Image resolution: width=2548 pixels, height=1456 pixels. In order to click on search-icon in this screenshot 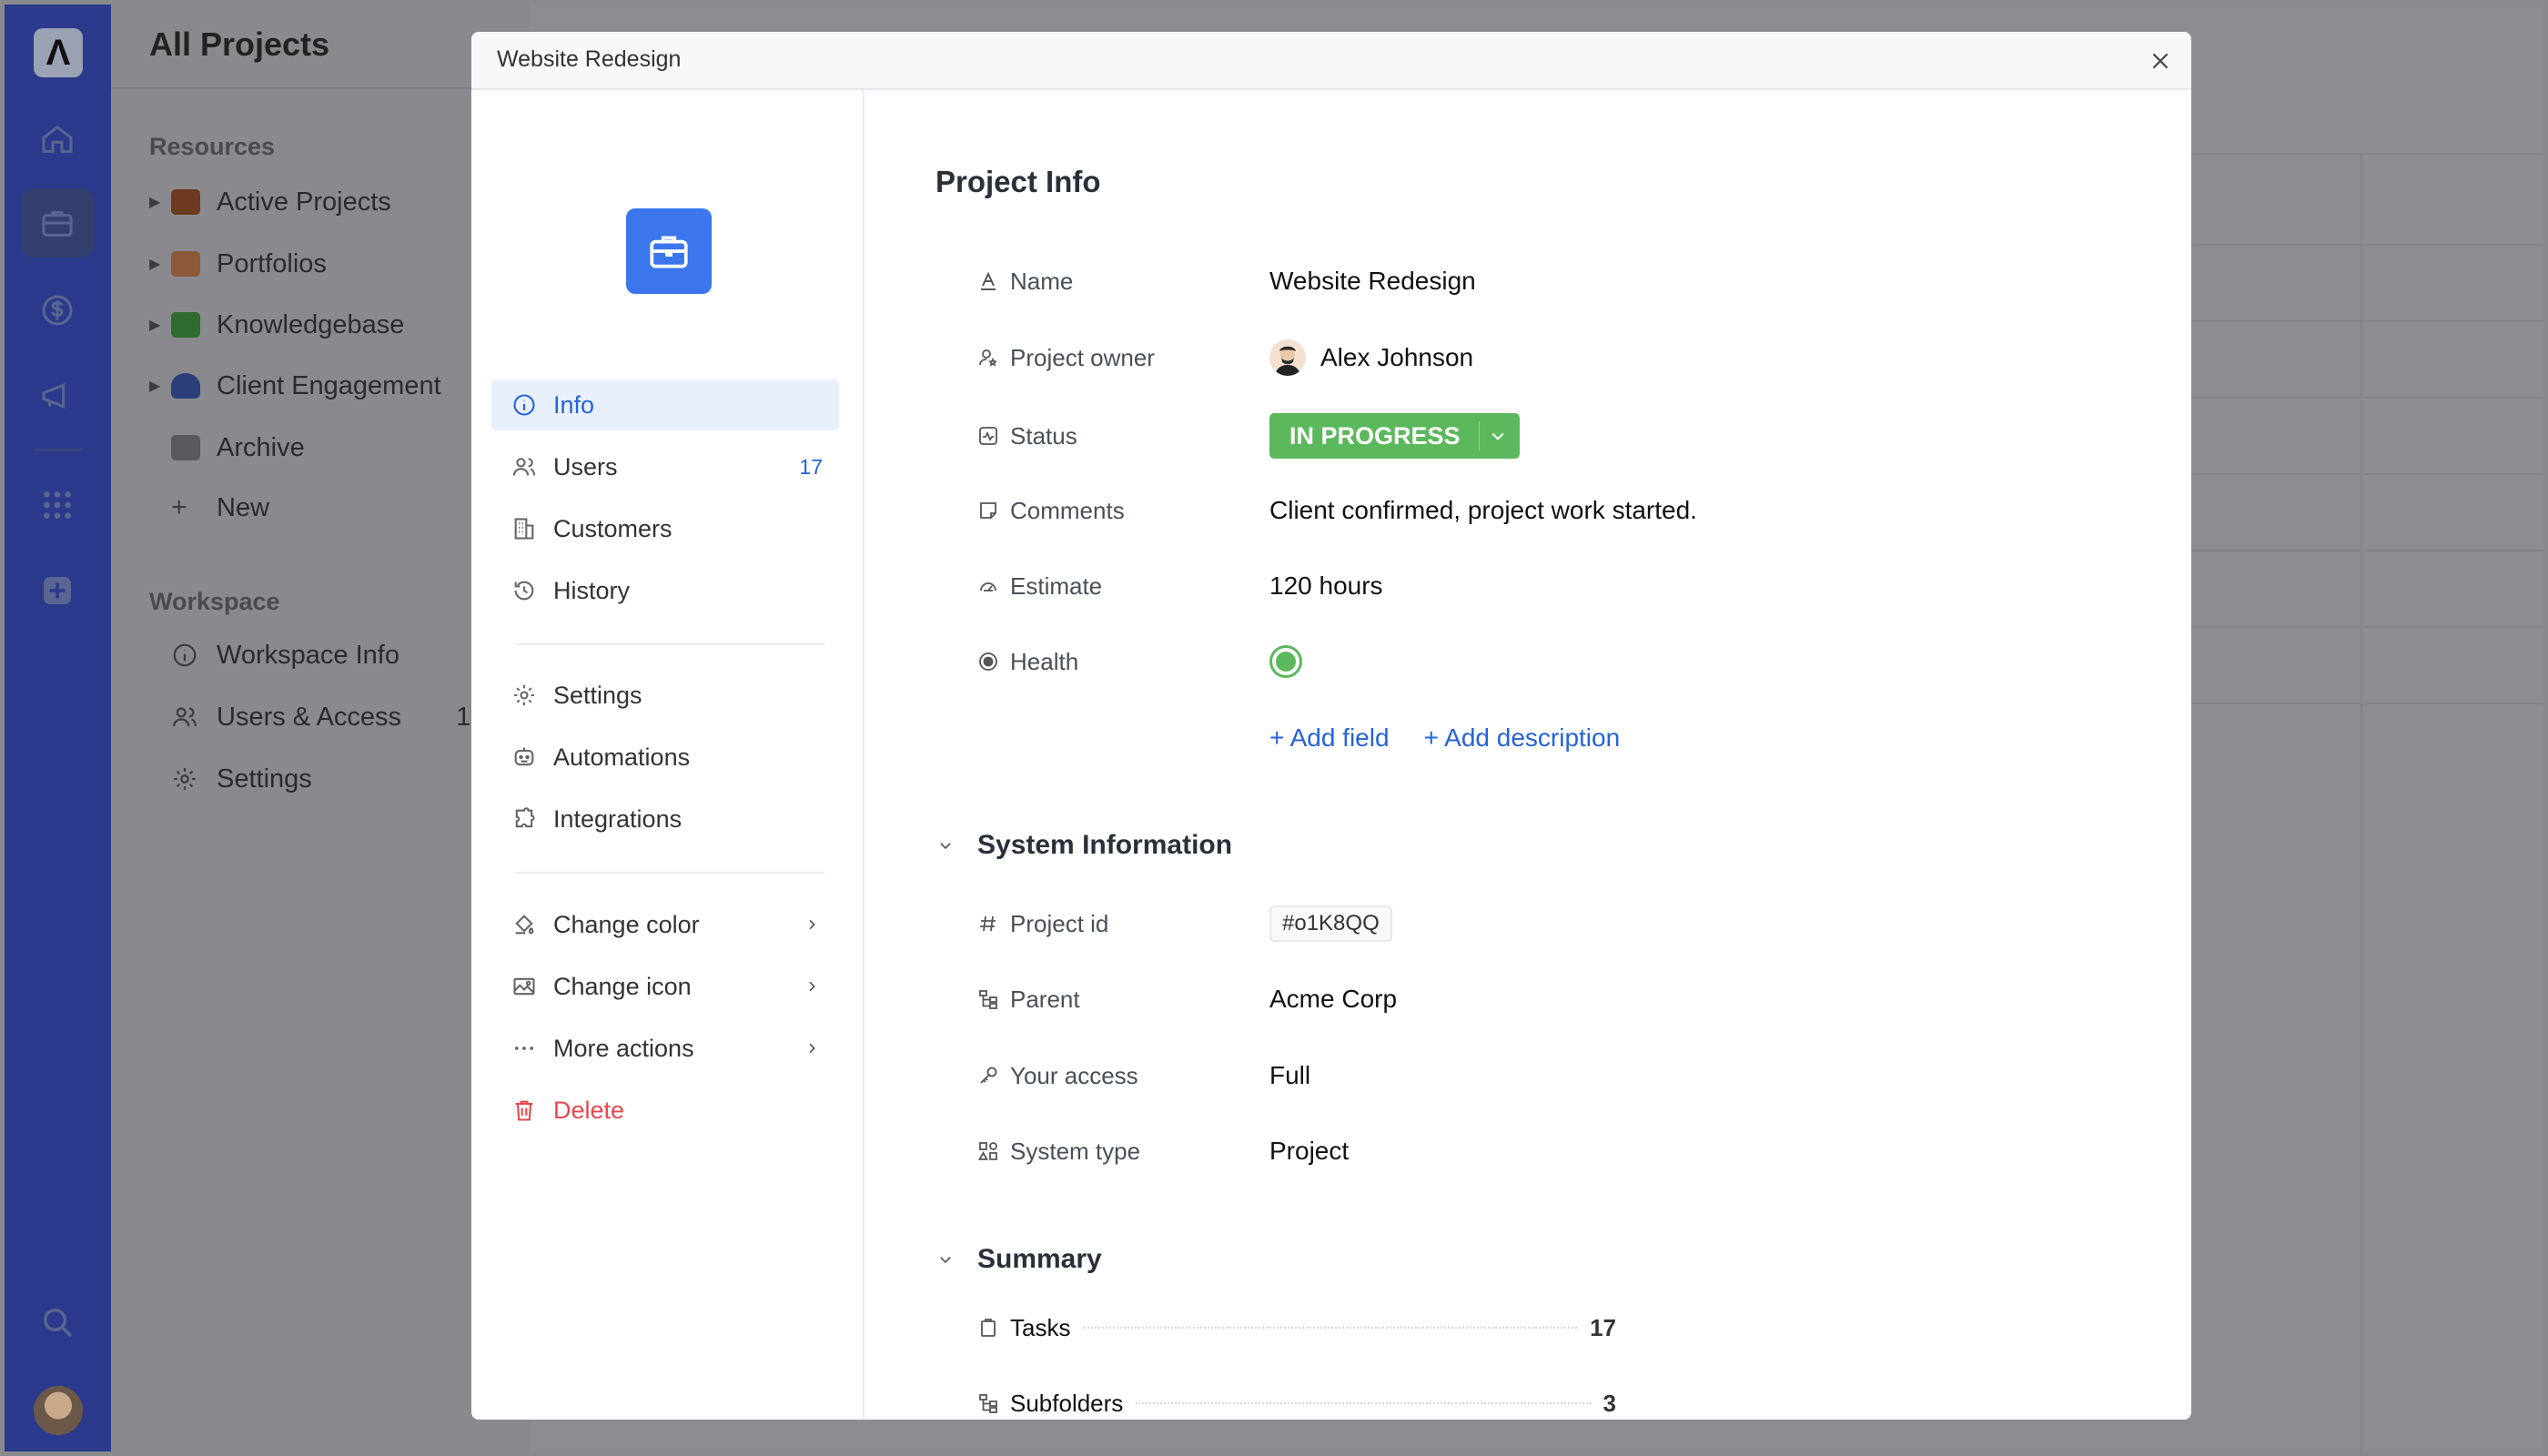, I will do `click(58, 1323)`.